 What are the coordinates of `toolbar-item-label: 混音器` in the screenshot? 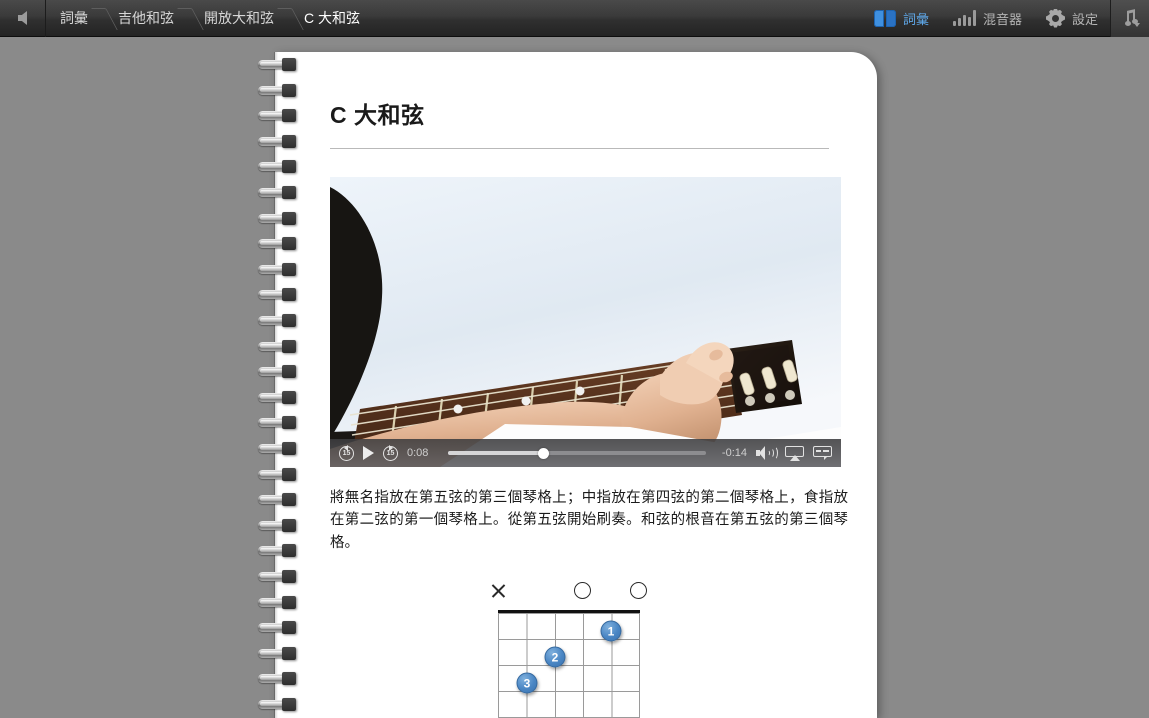 It's located at (1002, 19).